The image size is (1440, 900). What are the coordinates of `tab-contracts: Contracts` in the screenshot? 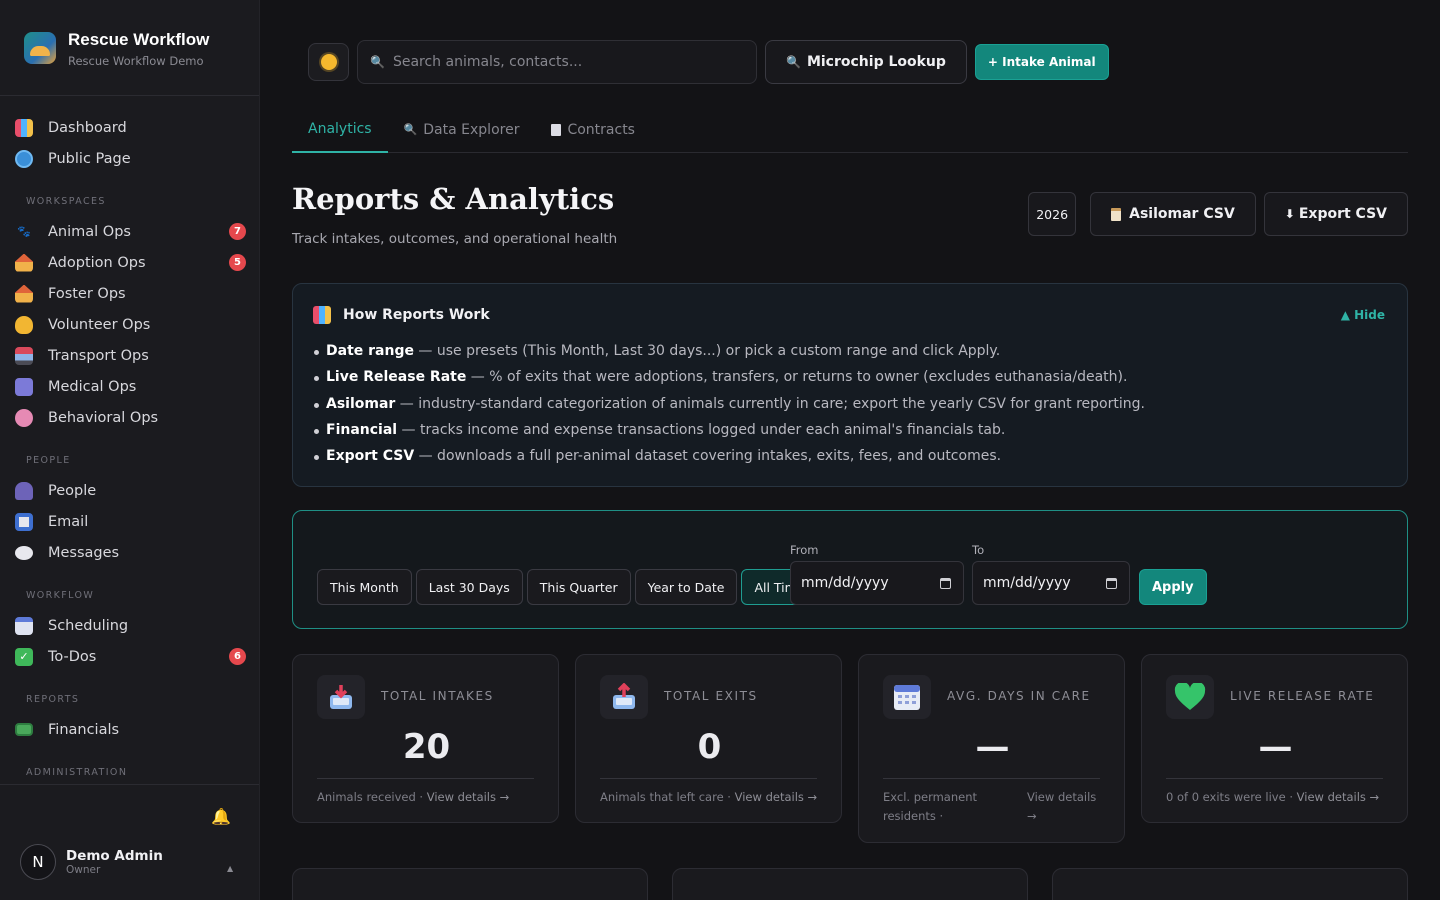 It's located at (593, 129).